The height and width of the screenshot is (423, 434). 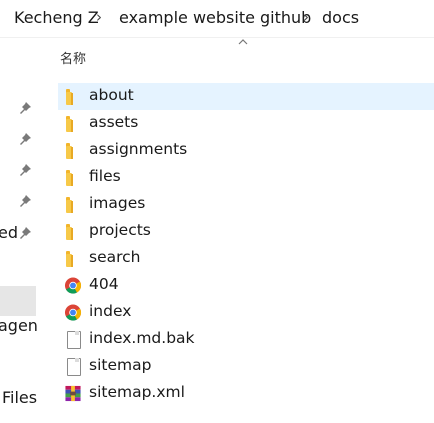 I want to click on file-row: assignments, so click(x=246, y=150).